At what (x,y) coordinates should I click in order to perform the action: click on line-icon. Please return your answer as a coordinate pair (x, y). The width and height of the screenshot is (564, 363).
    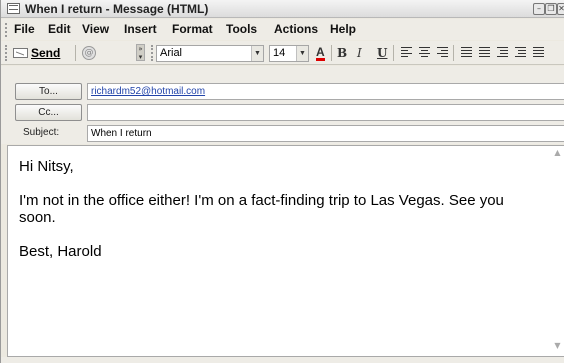
    Looking at the image, I should click on (538, 52).